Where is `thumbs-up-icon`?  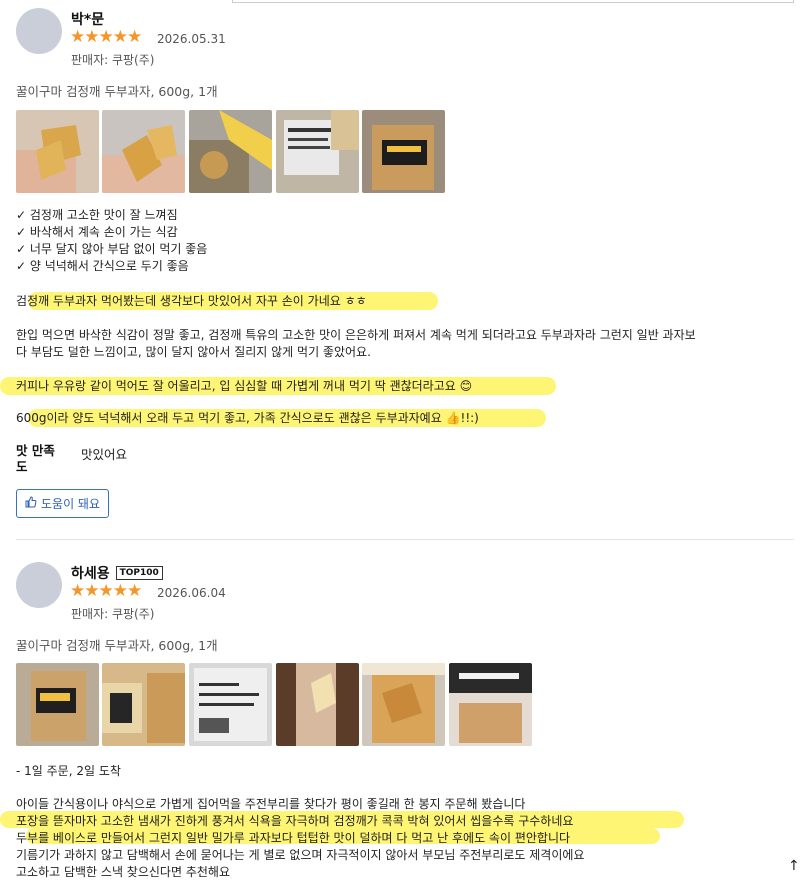 thumbs-up-icon is located at coordinates (31, 503).